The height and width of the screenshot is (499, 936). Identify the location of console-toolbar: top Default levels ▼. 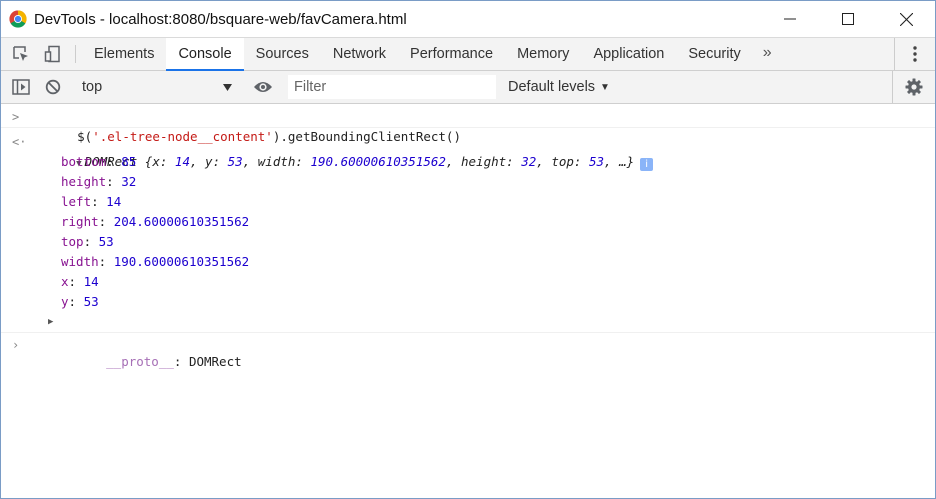
(468, 87).